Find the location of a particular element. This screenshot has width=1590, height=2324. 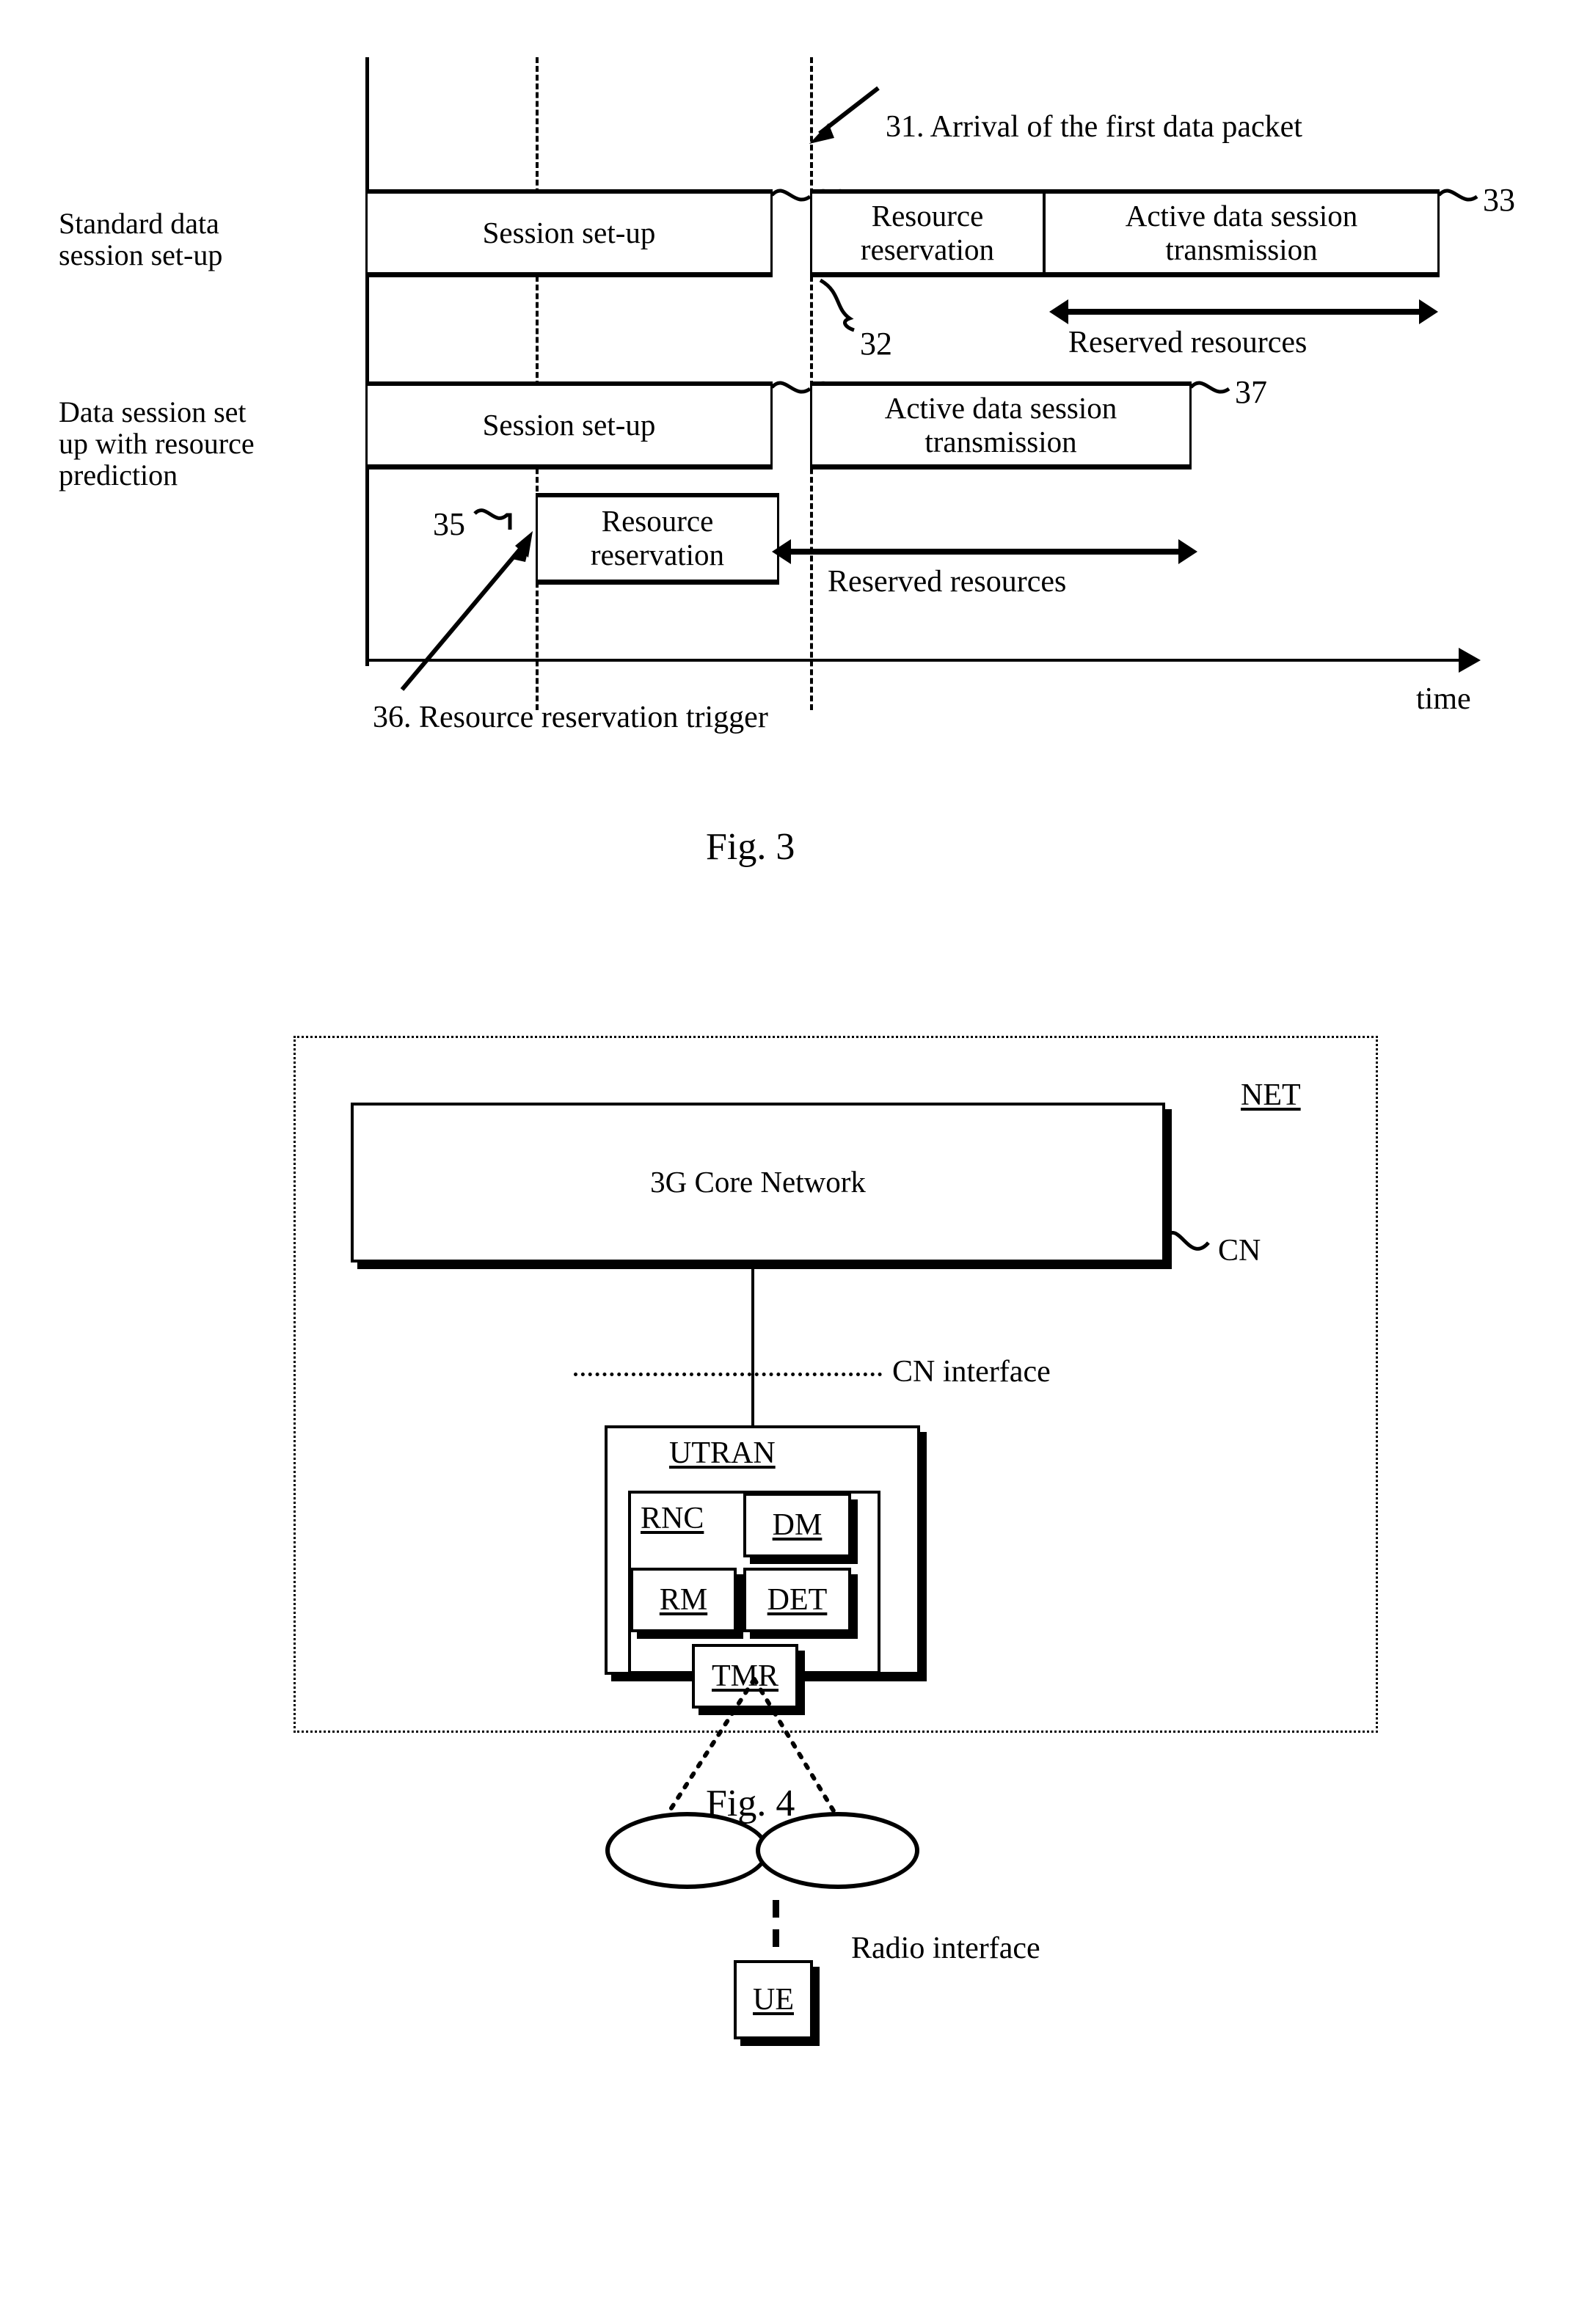

arrow-reservation-trigger is located at coordinates (466, 611).